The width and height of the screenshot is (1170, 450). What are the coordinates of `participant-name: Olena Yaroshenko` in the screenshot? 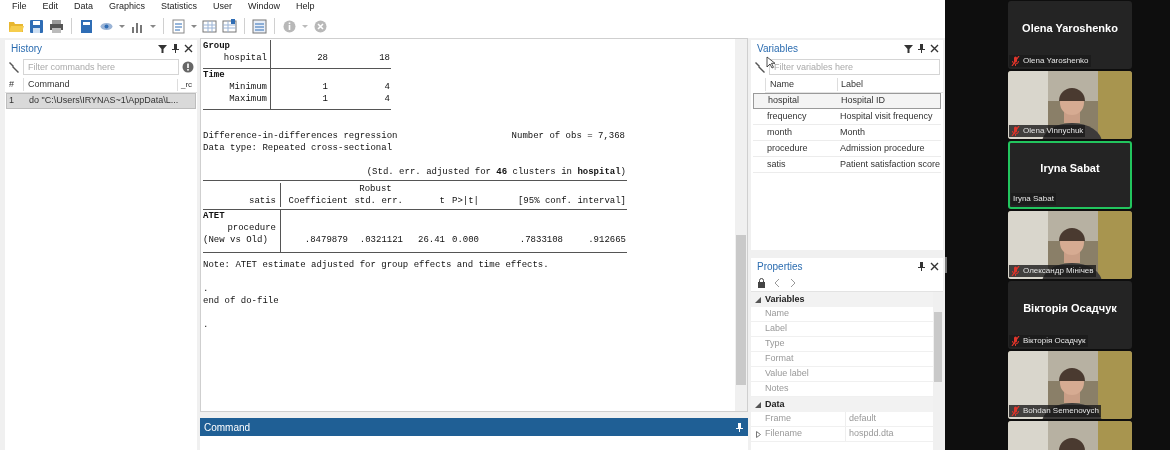 It's located at (1070, 28).